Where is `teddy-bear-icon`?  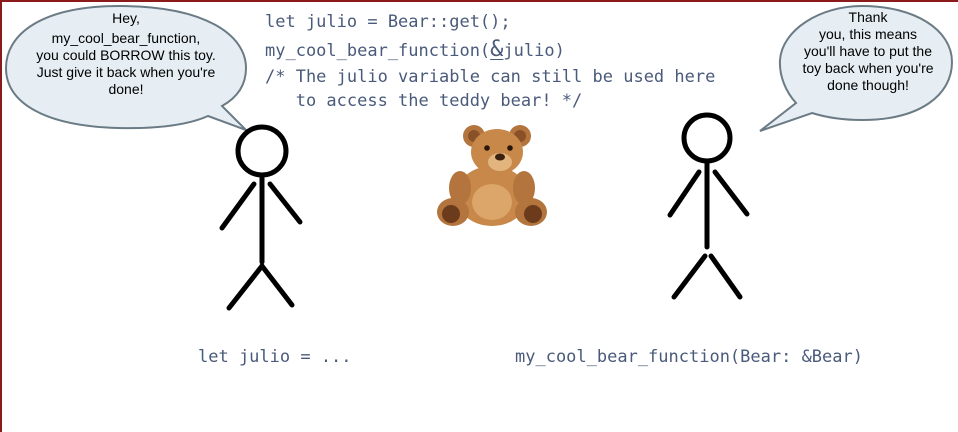
teddy-bear-icon is located at coordinates (492, 175).